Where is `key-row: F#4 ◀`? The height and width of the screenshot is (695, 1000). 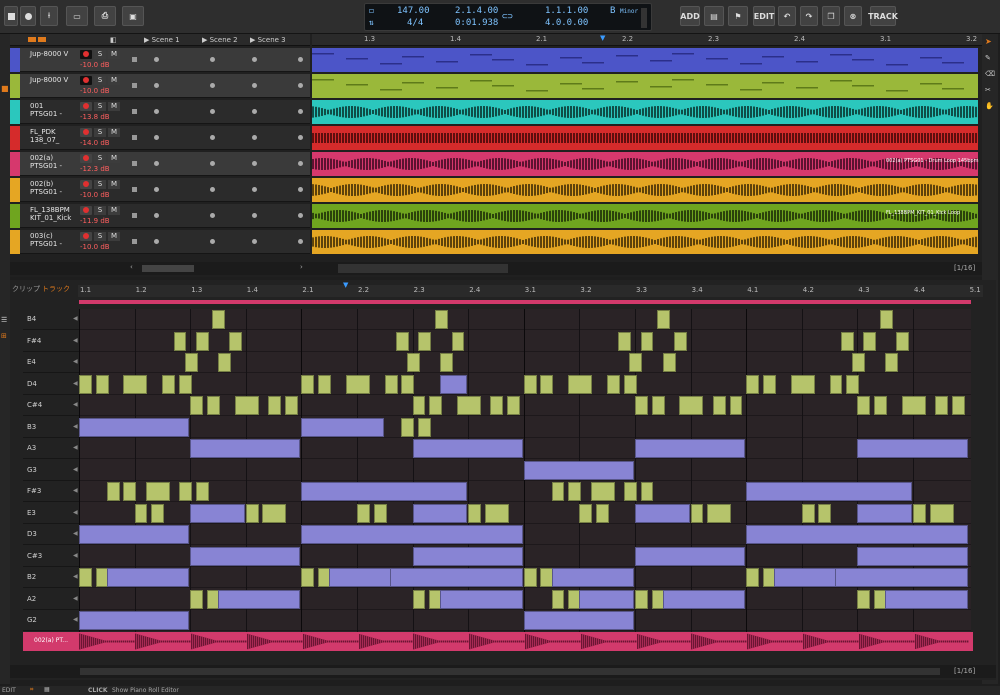 key-row: F#4 ◀ is located at coordinates (51, 341).